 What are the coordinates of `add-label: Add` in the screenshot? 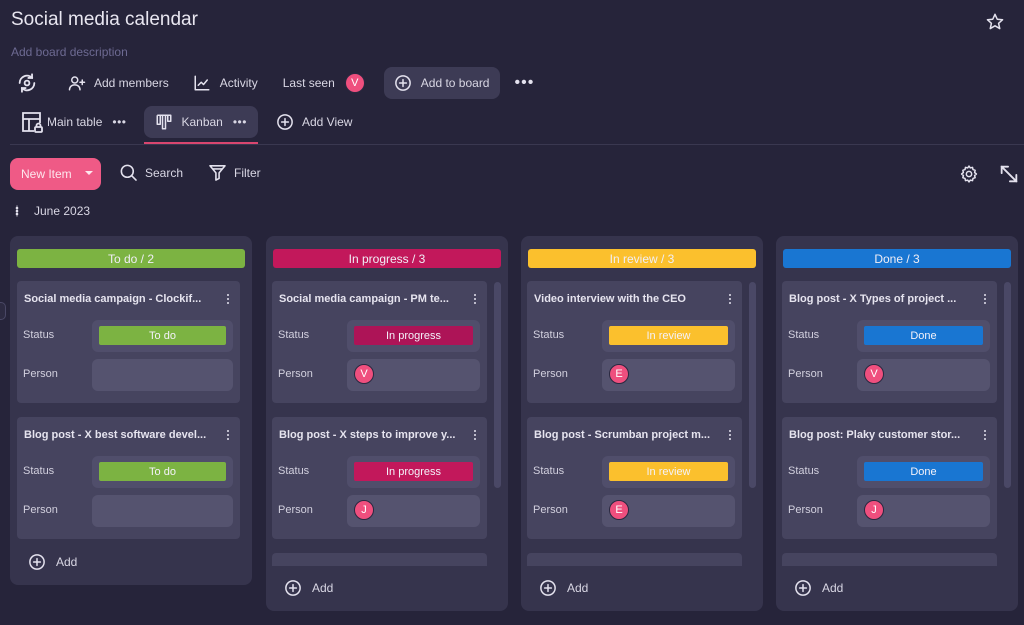 It's located at (67, 562).